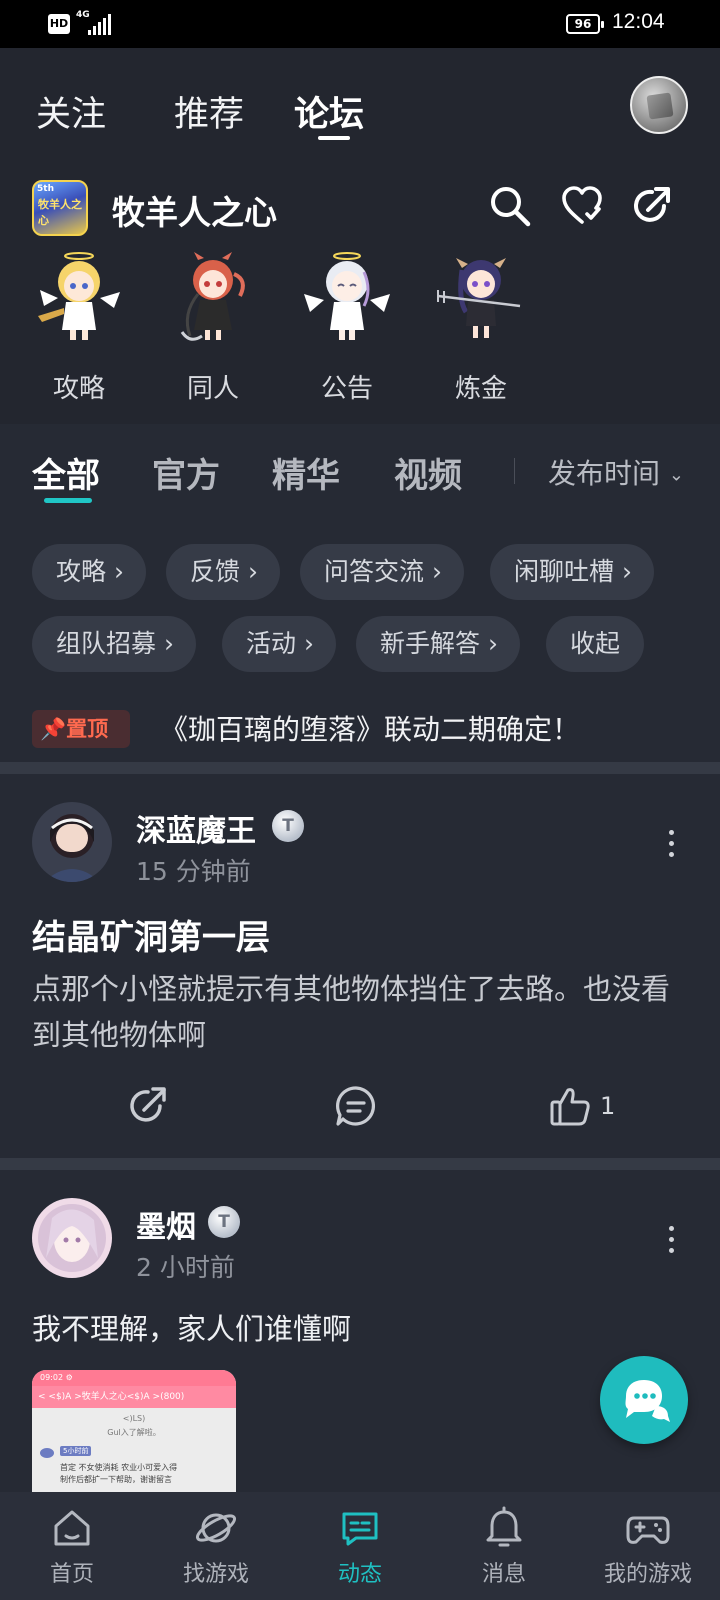 The image size is (720, 1600). I want to click on search-icon, so click(510, 206).